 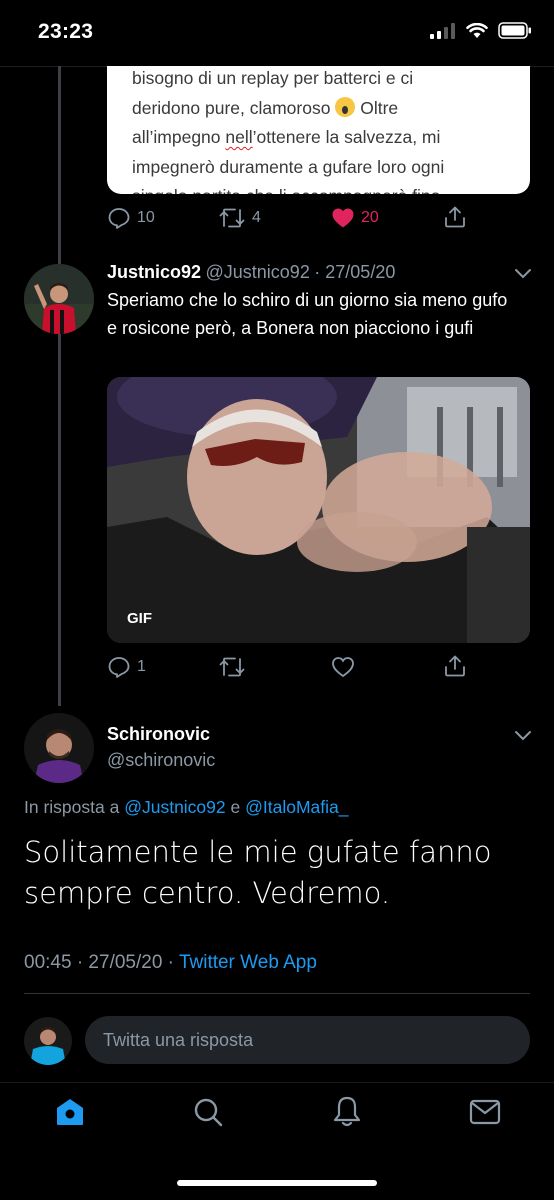 I want to click on search-icon, so click(x=208, y=1112).